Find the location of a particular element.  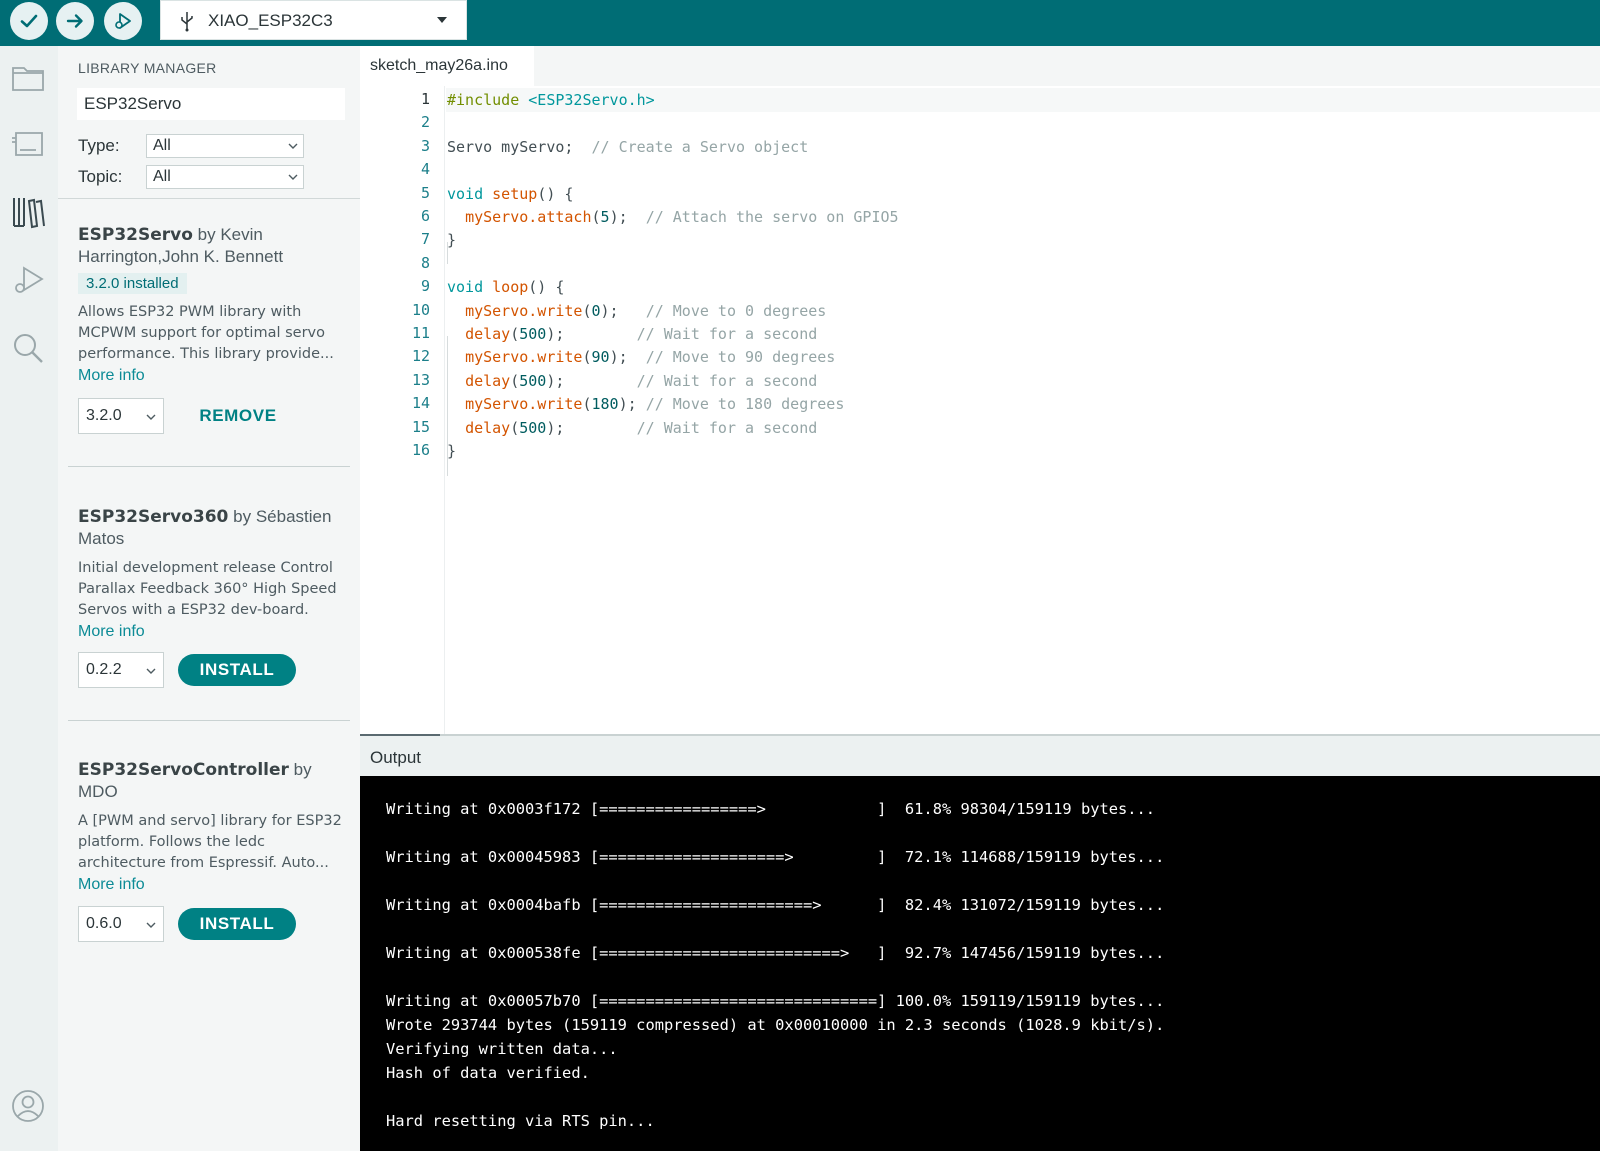

verify-button is located at coordinates (29, 21).